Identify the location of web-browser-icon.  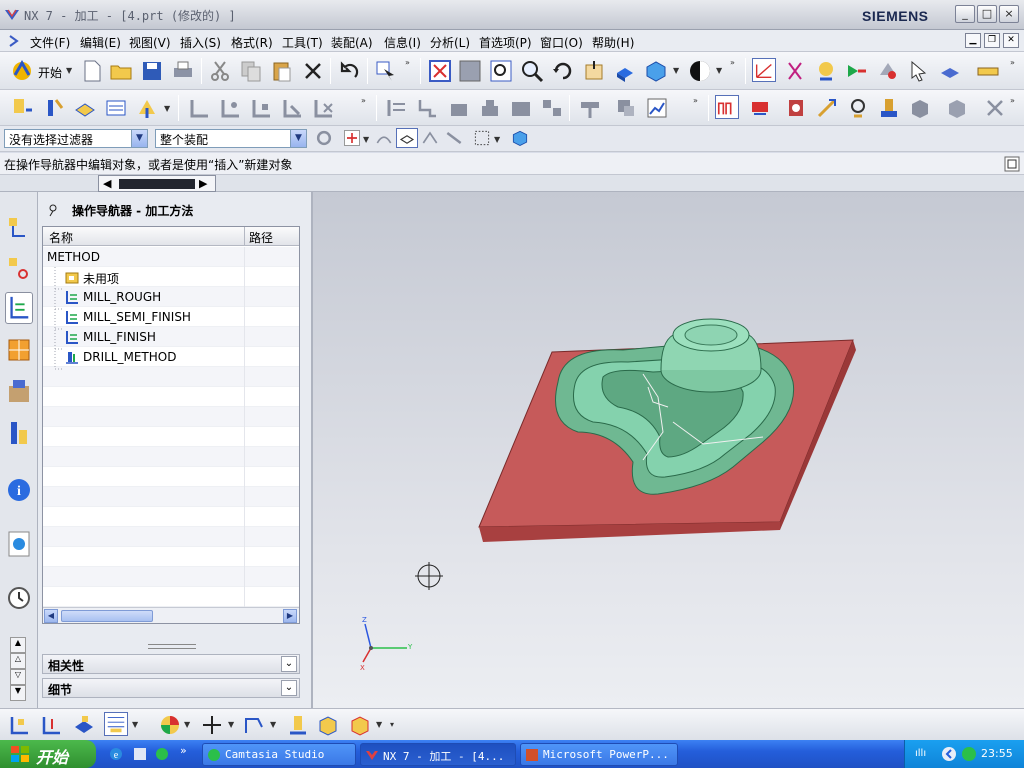
(19, 544).